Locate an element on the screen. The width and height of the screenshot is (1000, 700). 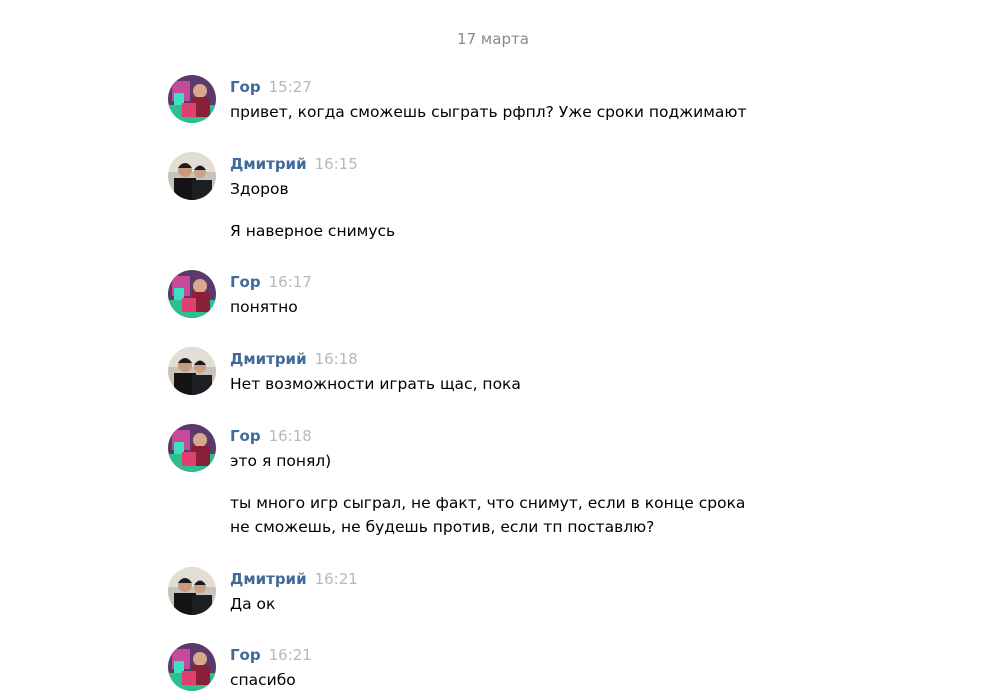
message-line: Да ок is located at coordinates (253, 604).